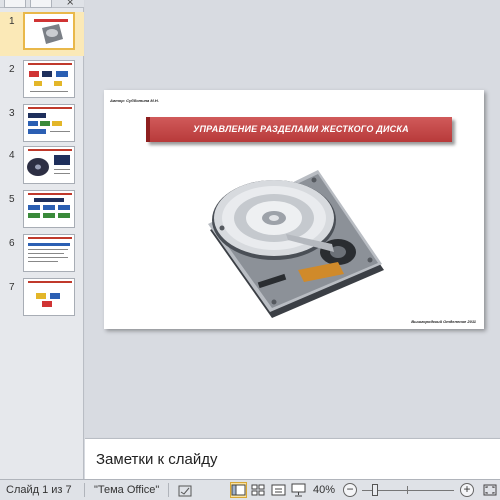 The image size is (500, 500). I want to click on tab-outline, so click(41, 4).